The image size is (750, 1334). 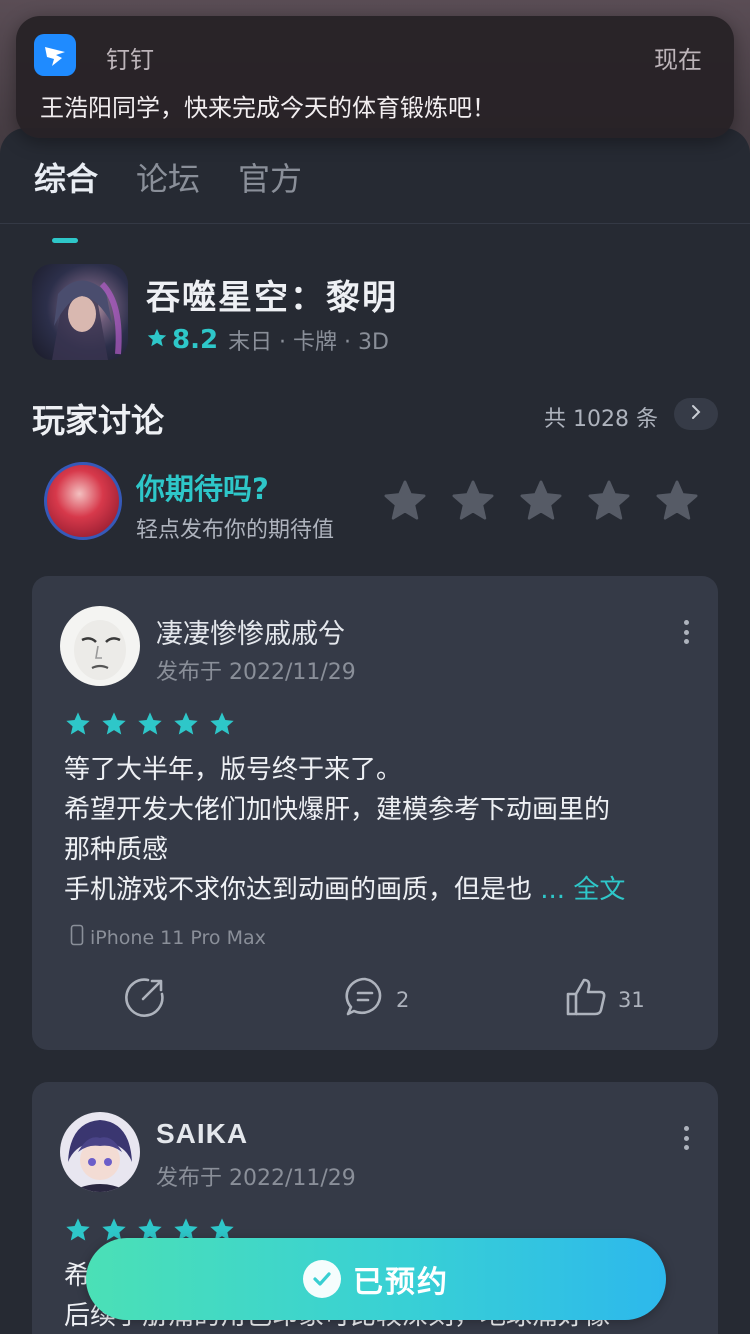 What do you see at coordinates (83, 501) in the screenshot?
I see `user-avatar` at bounding box center [83, 501].